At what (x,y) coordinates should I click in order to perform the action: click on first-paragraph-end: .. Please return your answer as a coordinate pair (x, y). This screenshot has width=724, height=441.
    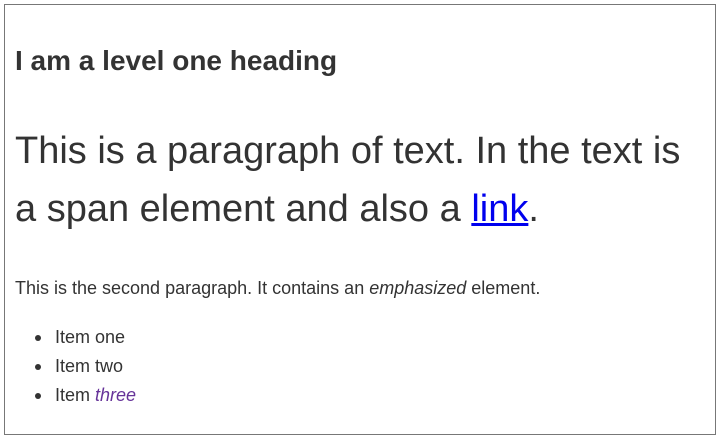
    Looking at the image, I should click on (533, 209).